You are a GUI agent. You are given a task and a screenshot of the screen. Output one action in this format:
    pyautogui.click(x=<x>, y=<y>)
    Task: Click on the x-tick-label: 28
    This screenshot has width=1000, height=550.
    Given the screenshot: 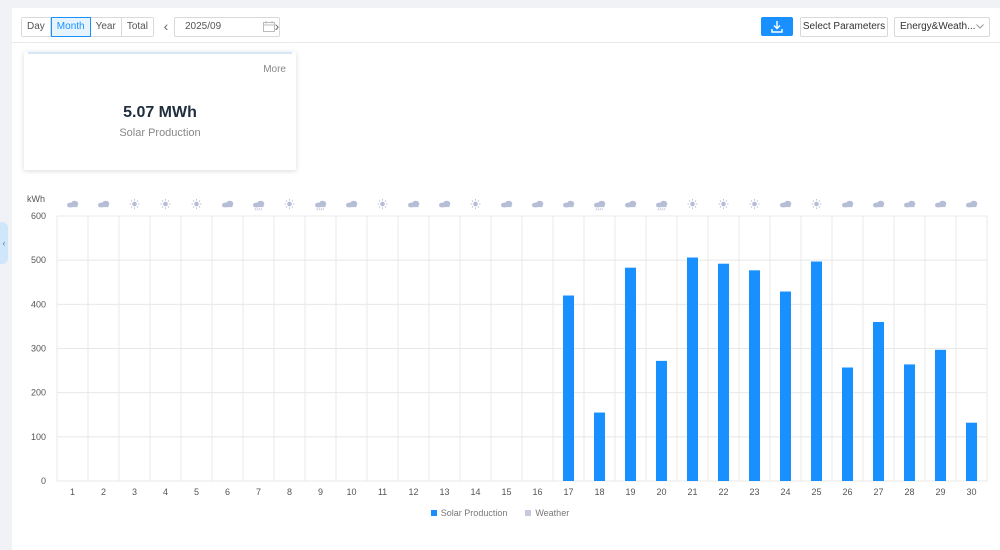 What is the action you would take?
    pyautogui.click(x=909, y=492)
    